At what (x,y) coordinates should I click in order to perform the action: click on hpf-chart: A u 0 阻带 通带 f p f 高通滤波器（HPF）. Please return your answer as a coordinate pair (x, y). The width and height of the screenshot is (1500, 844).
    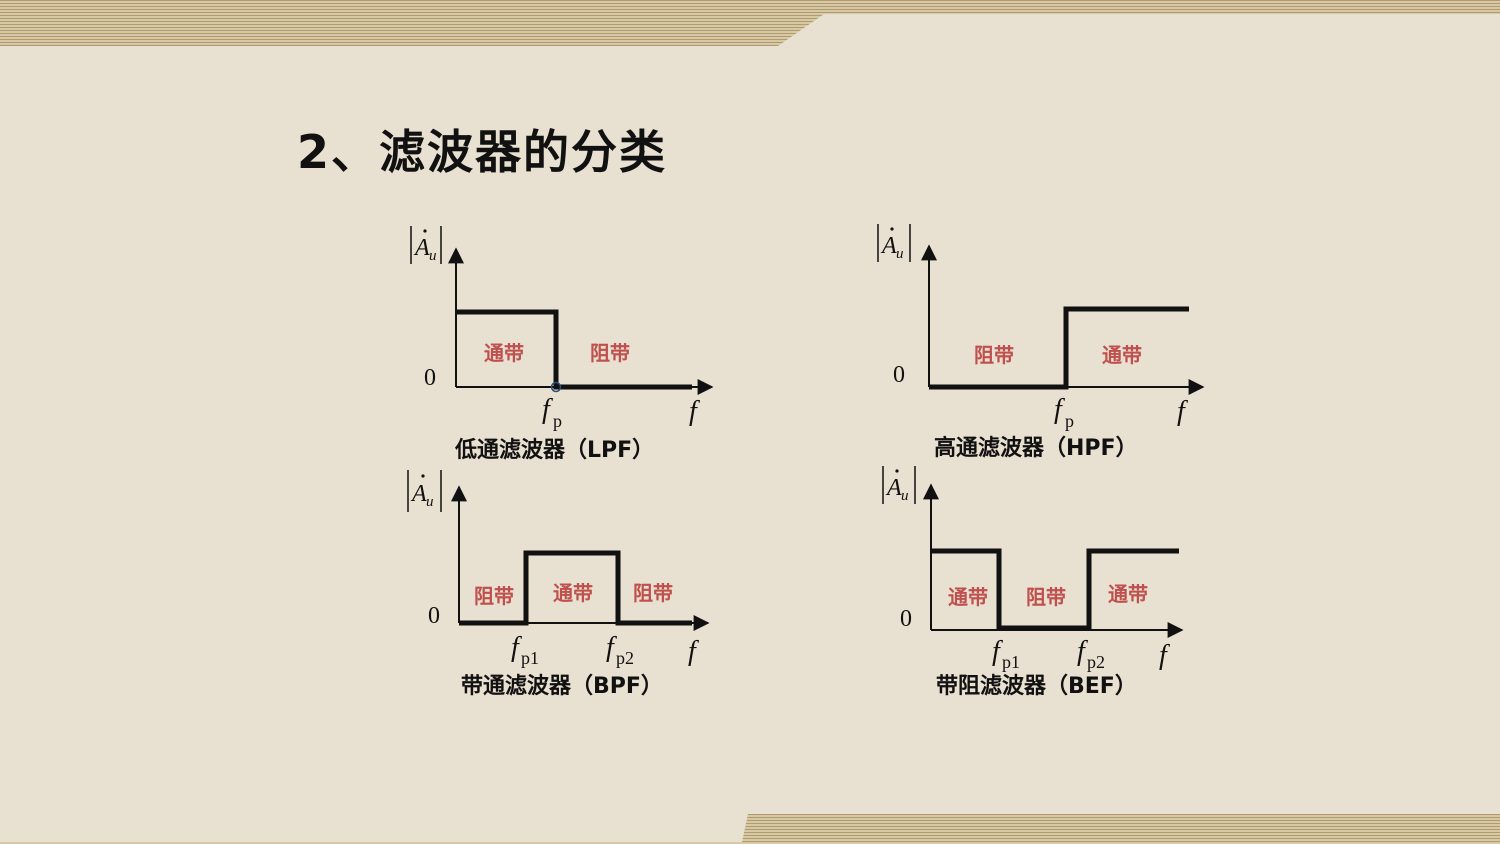
    Looking at the image, I should click on (1041, 342).